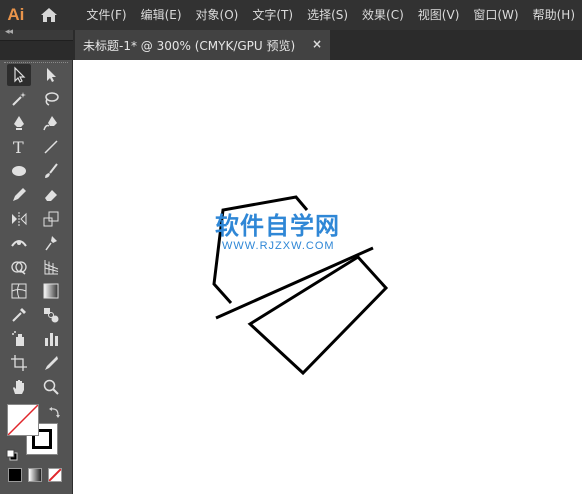 The image size is (582, 494). What do you see at coordinates (189, 45) in the screenshot?
I see `document-tab-title: 未标题-1* @ 300% (CMYK/GPU 预览)` at bounding box center [189, 45].